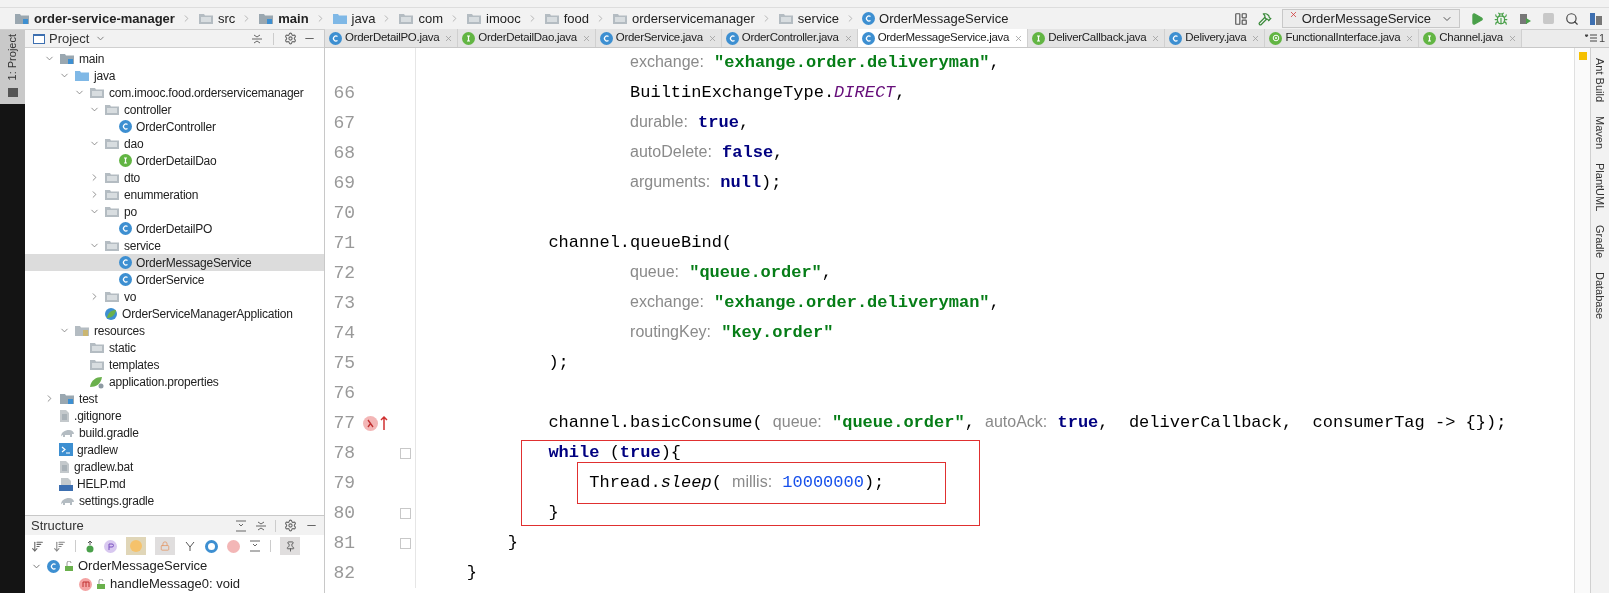  I want to click on tree-item: gradlew.bat, so click(174, 466).